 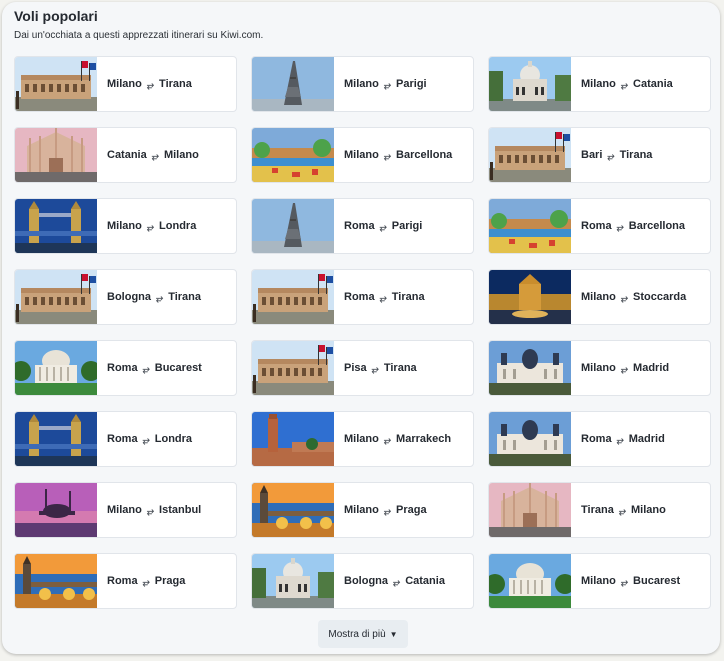 I want to click on route-card: Milano ⥂ Istanbul, so click(x=125, y=510).